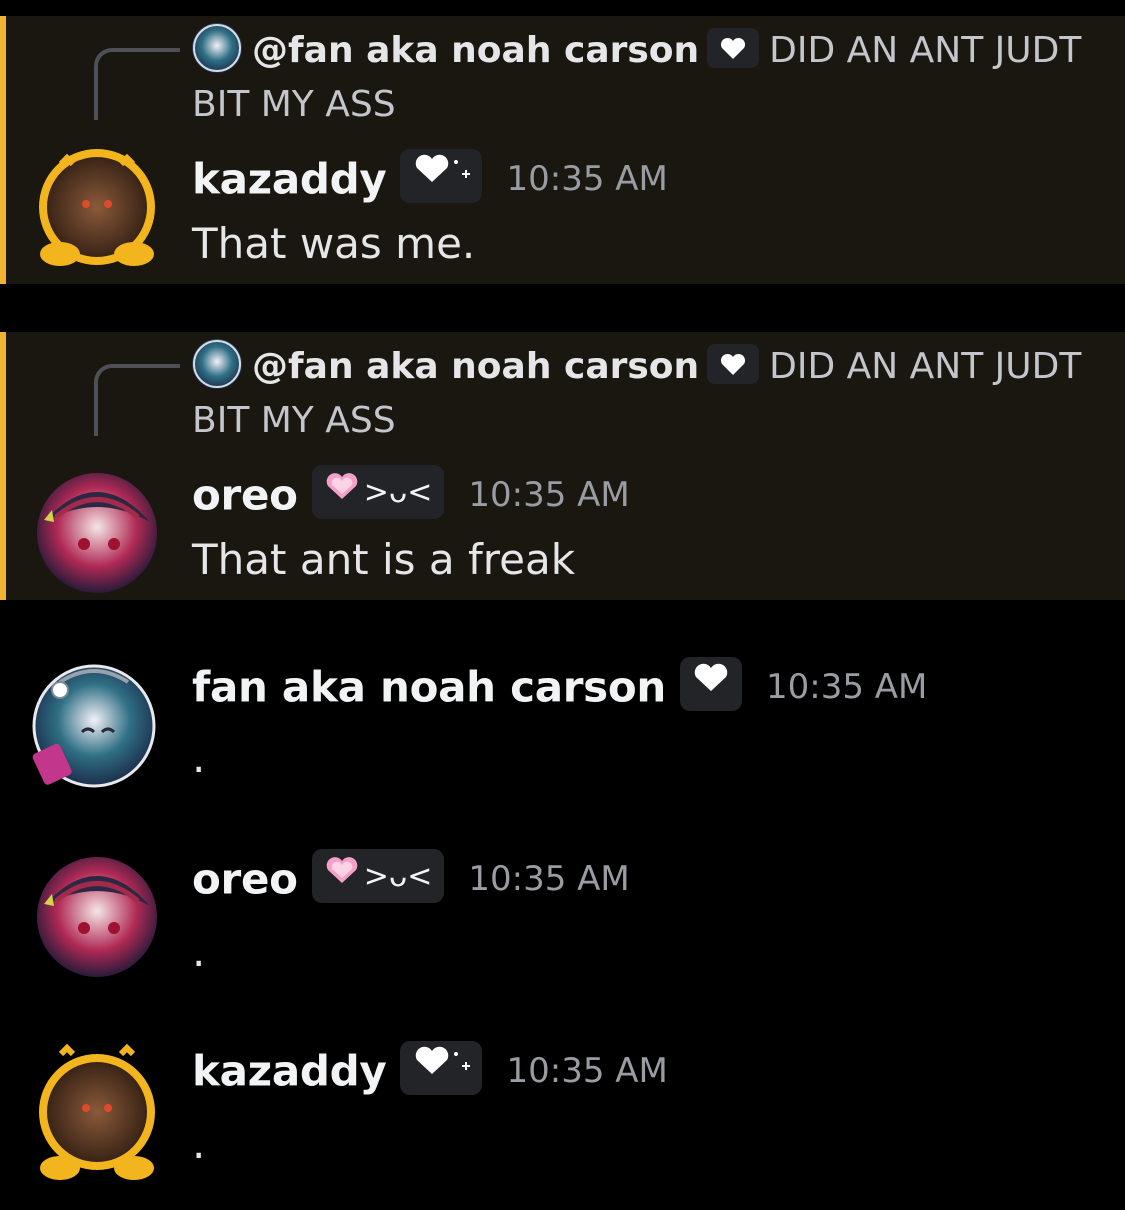  I want to click on message-item: oreo >ᴗ< 10:35 AM ., so click(562, 917).